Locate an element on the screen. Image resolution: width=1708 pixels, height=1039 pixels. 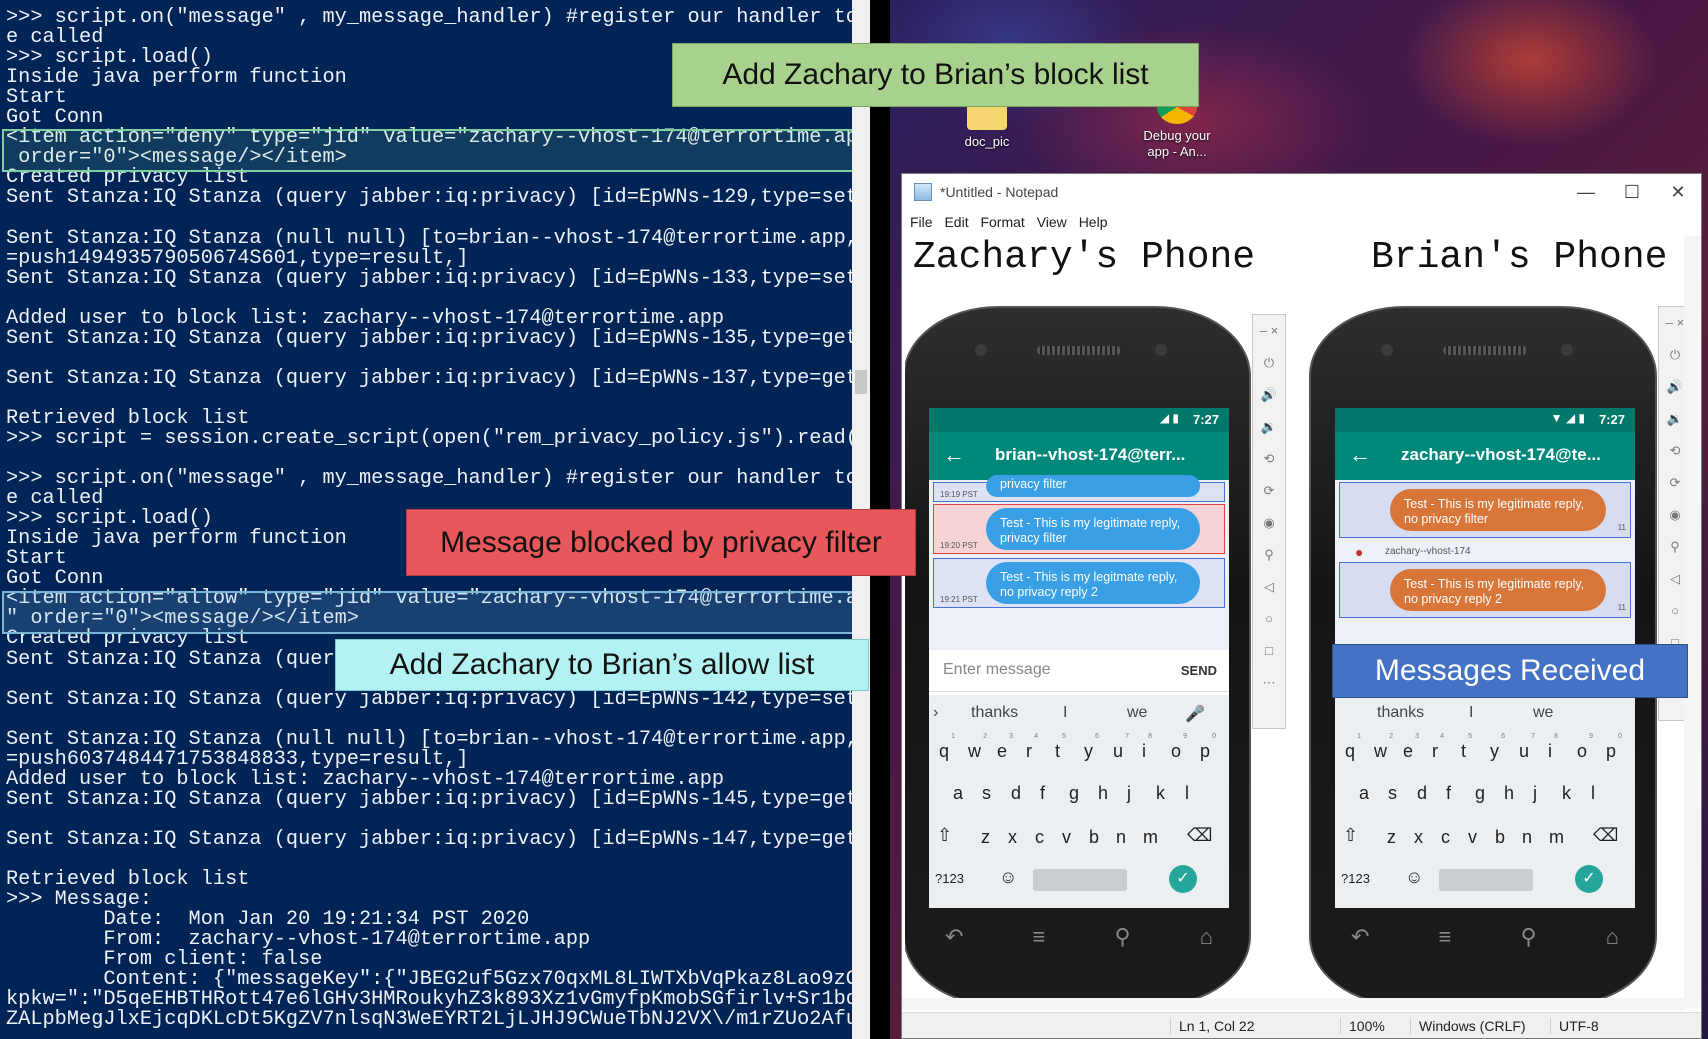
key-t: t5 is located at coordinates (1060, 747).